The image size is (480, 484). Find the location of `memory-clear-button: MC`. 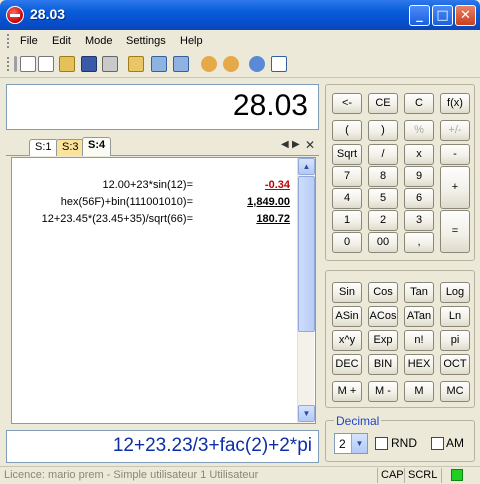

memory-clear-button: MC is located at coordinates (455, 391).